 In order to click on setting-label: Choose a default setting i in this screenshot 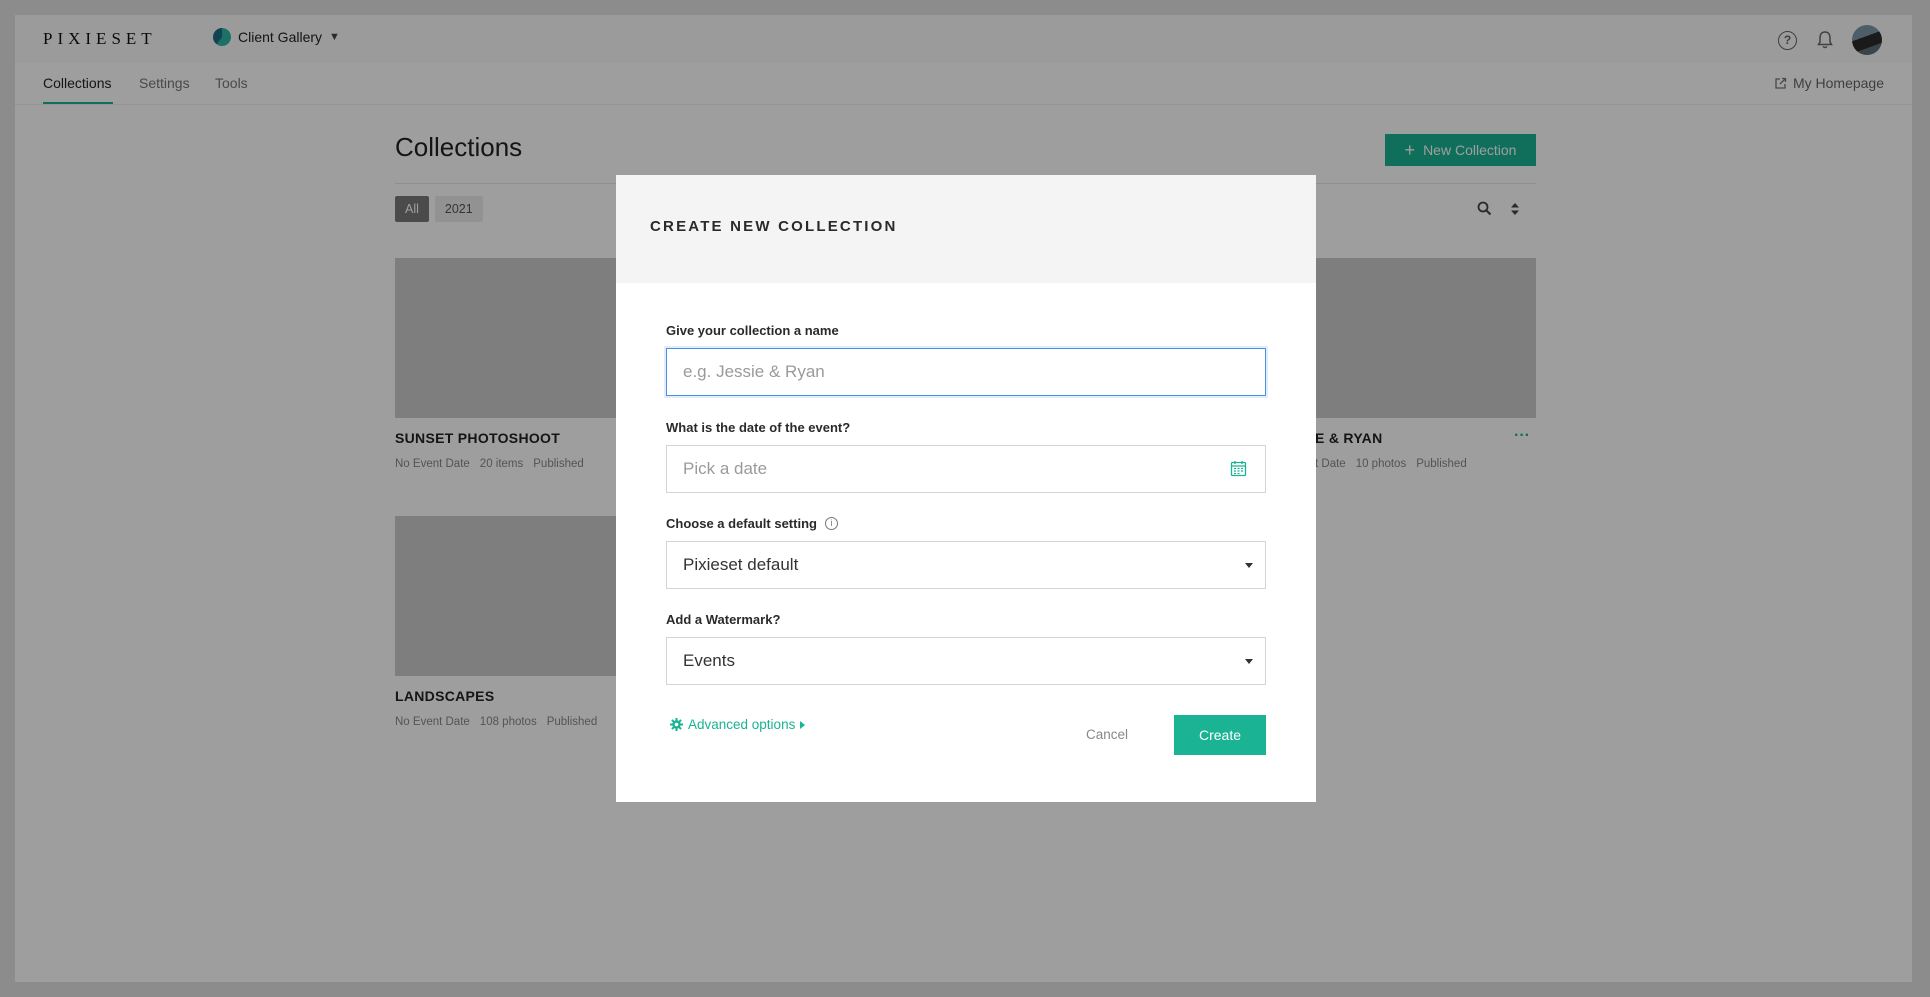, I will do `click(966, 523)`.